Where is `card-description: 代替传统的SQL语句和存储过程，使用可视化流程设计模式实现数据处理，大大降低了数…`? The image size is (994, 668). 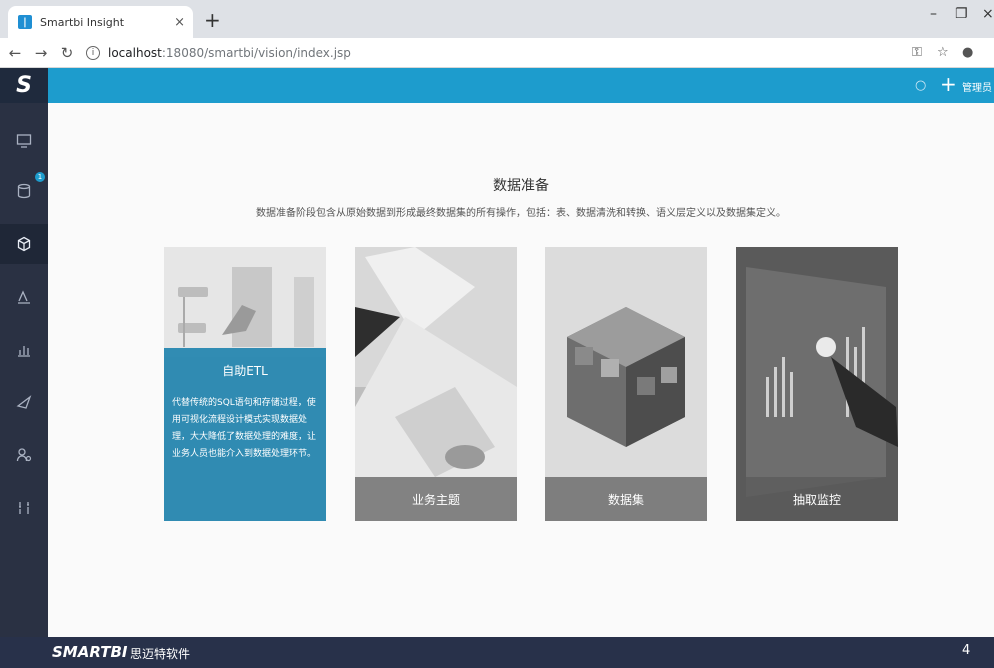 card-description: 代替传统的SQL语句和存储过程，使用可视化流程设计模式实现数据处理，大大降低了数… is located at coordinates (244, 428).